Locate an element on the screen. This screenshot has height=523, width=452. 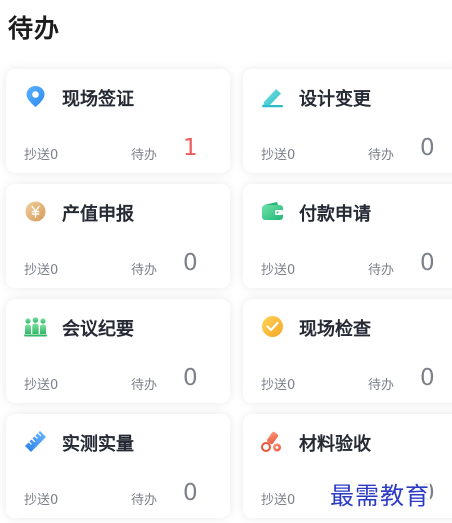
card-title: 产值申报 is located at coordinates (98, 214).